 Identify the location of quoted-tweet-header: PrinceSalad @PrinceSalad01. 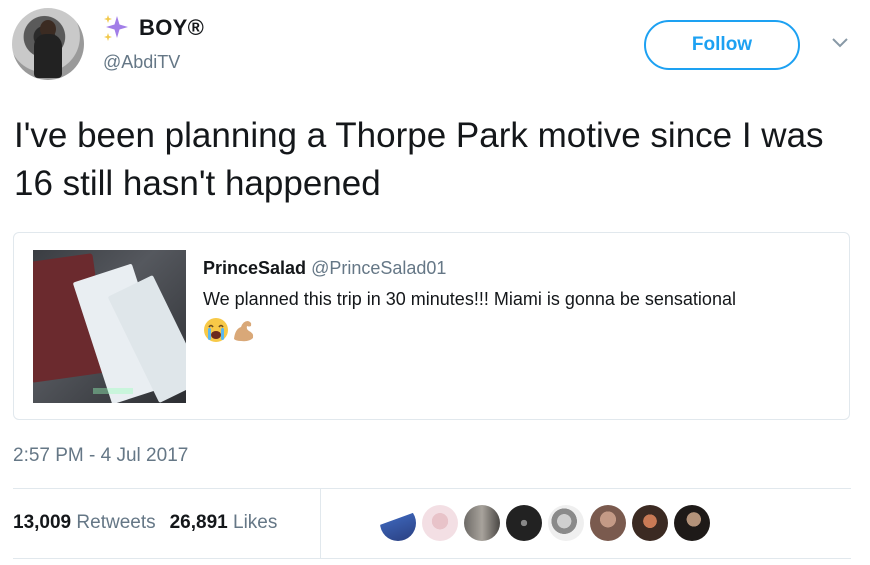
(324, 268).